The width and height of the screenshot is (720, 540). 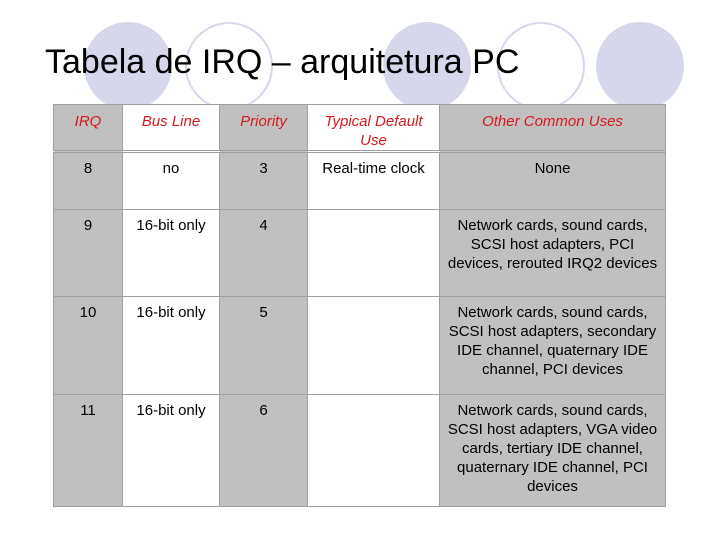 I want to click on cell-irq: 8, so click(x=88, y=180).